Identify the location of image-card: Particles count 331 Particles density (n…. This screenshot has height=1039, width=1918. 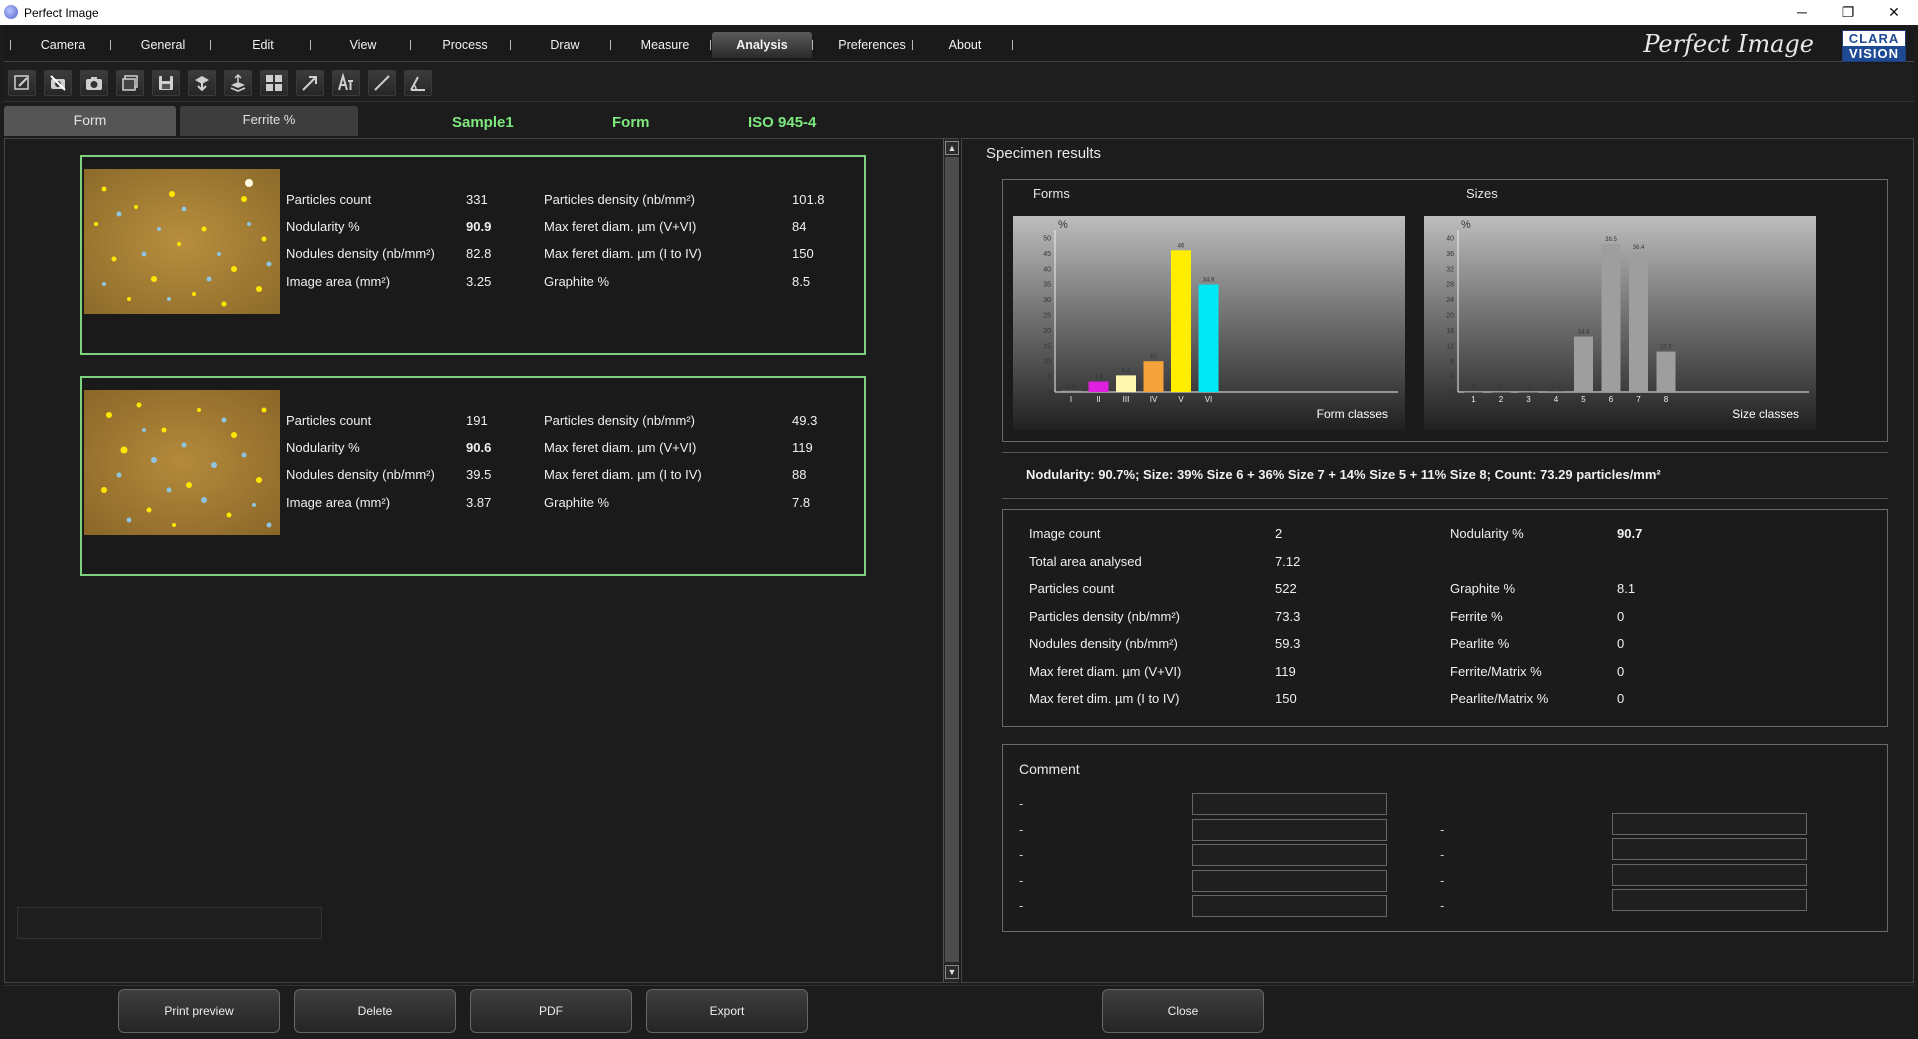
(473, 255).